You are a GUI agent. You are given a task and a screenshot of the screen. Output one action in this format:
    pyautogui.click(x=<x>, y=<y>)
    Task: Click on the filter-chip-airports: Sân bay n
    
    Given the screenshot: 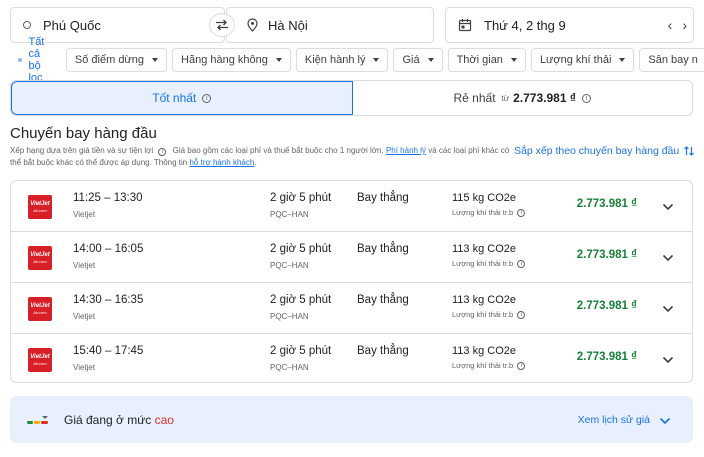 What is the action you would take?
    pyautogui.click(x=671, y=60)
    